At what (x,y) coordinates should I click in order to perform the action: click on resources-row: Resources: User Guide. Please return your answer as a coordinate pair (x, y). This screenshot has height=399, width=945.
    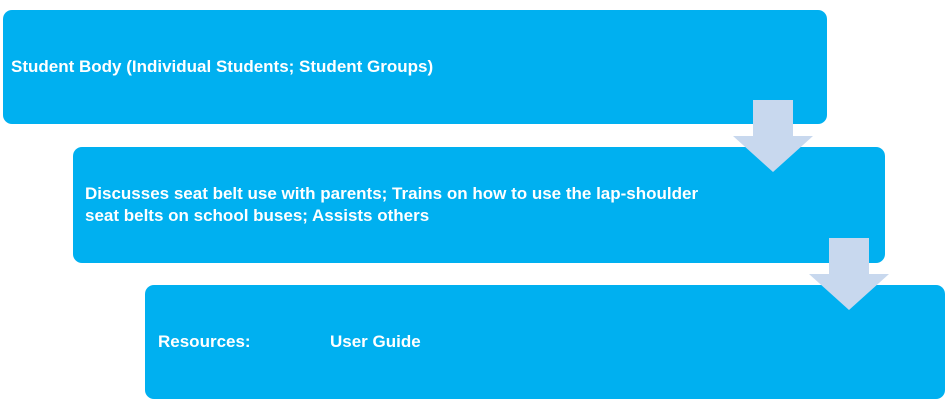
    Looking at the image, I should click on (289, 342).